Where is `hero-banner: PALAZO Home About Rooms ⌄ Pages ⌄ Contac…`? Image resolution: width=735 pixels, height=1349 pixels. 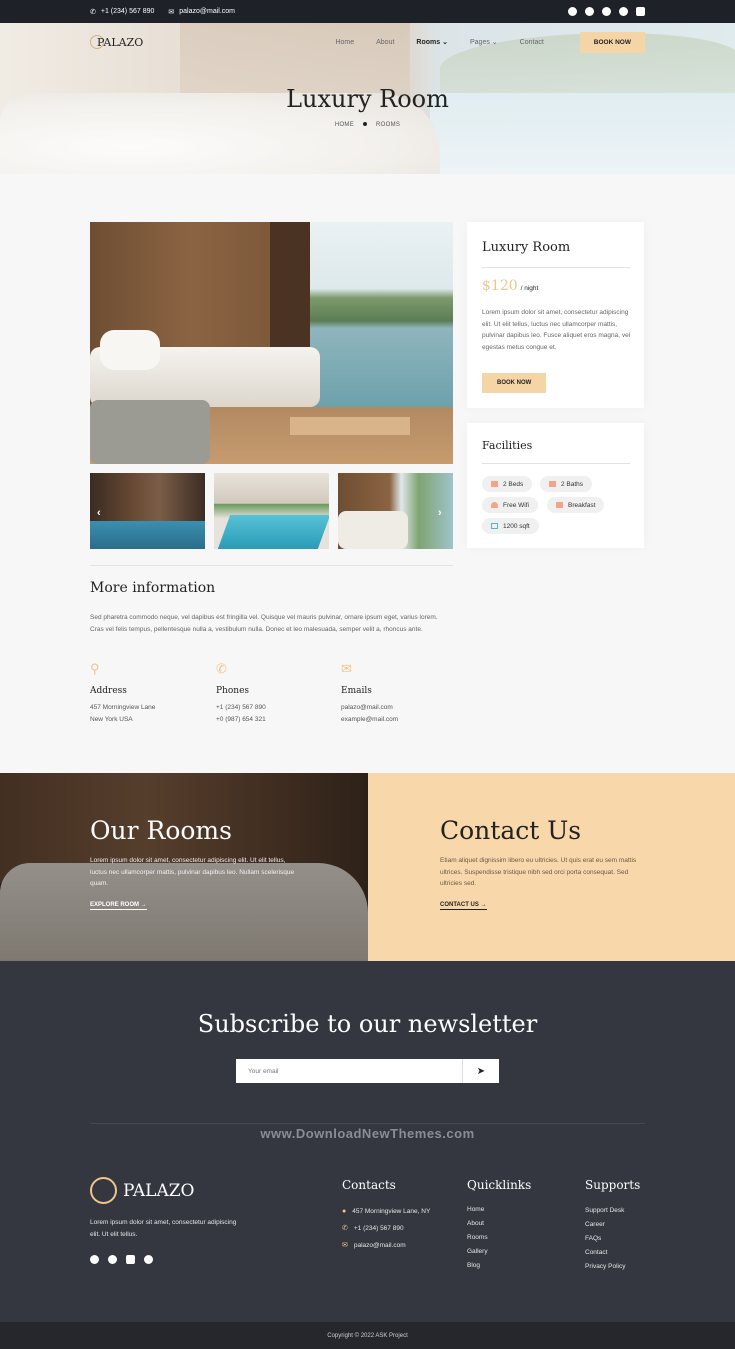 hero-banner: PALAZO Home About Rooms ⌄ Pages ⌄ Contac… is located at coordinates (367, 98).